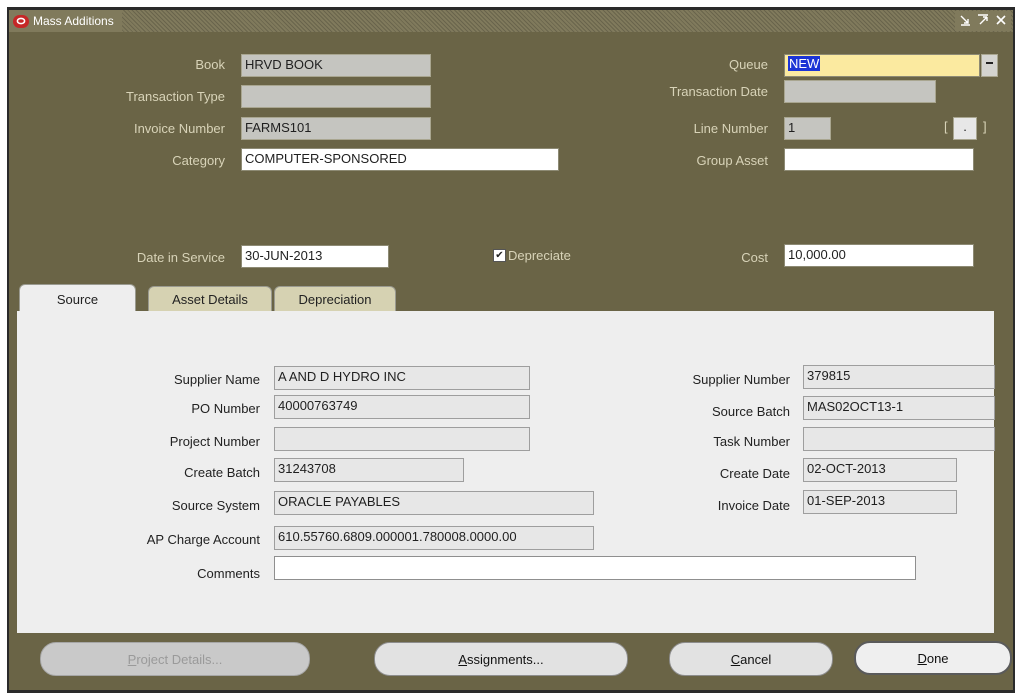 This screenshot has height=698, width=1019. I want to click on cost-label: Cost, so click(754, 257).